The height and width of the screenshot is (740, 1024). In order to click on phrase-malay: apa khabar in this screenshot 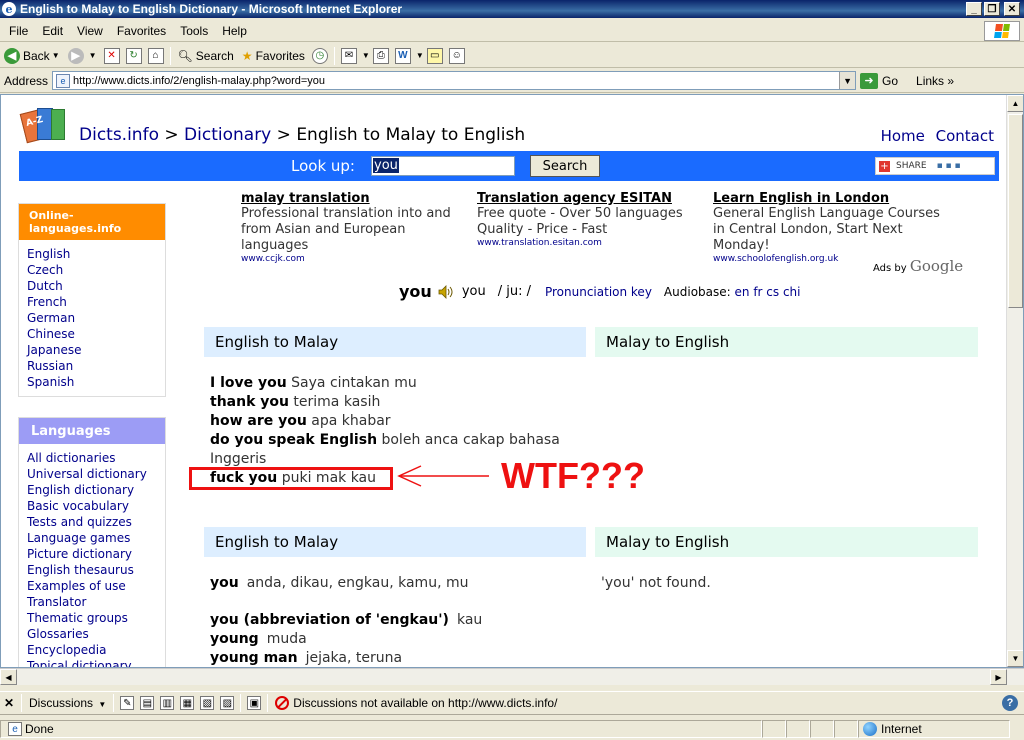, I will do `click(350, 421)`.